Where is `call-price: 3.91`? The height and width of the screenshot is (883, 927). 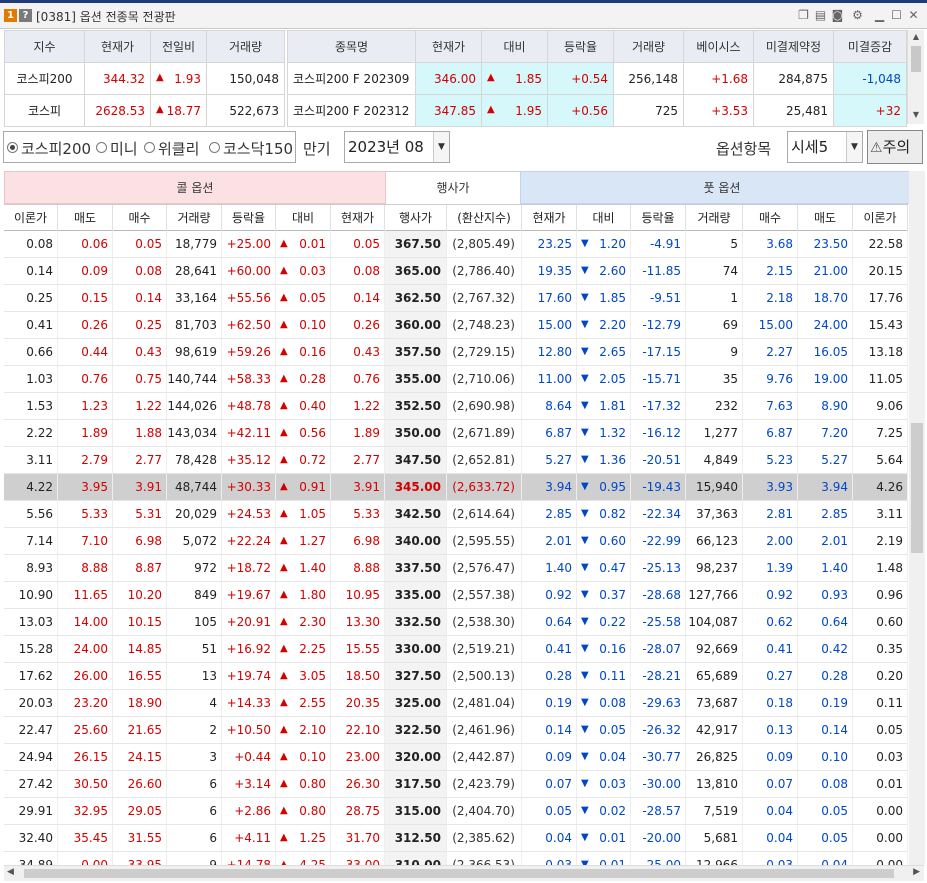
call-price: 3.91 is located at coordinates (358, 487).